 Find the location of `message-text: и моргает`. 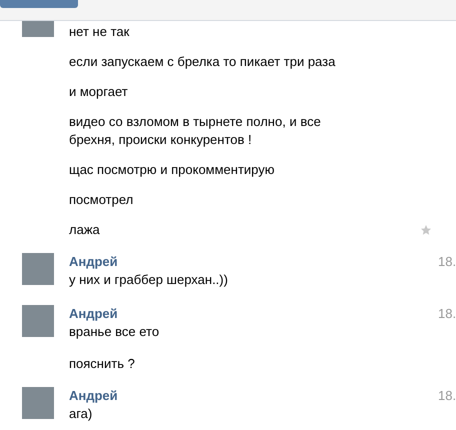

message-text: и моргает is located at coordinates (99, 92).